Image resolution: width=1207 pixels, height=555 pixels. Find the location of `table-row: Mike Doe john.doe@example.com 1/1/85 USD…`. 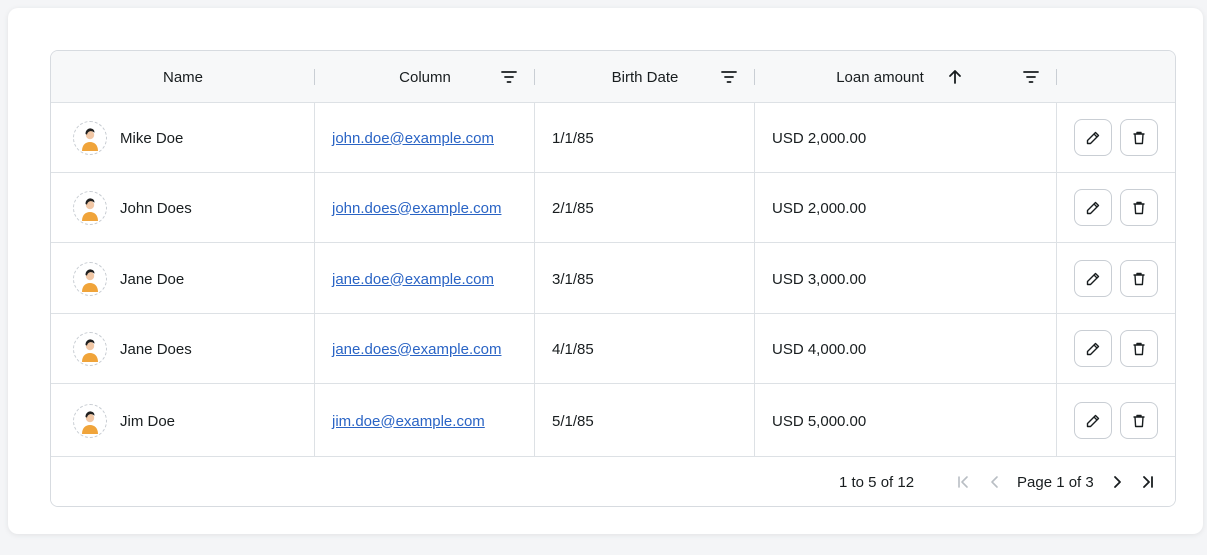

table-row: Mike Doe john.doe@example.com 1/1/85 USD… is located at coordinates (613, 138).